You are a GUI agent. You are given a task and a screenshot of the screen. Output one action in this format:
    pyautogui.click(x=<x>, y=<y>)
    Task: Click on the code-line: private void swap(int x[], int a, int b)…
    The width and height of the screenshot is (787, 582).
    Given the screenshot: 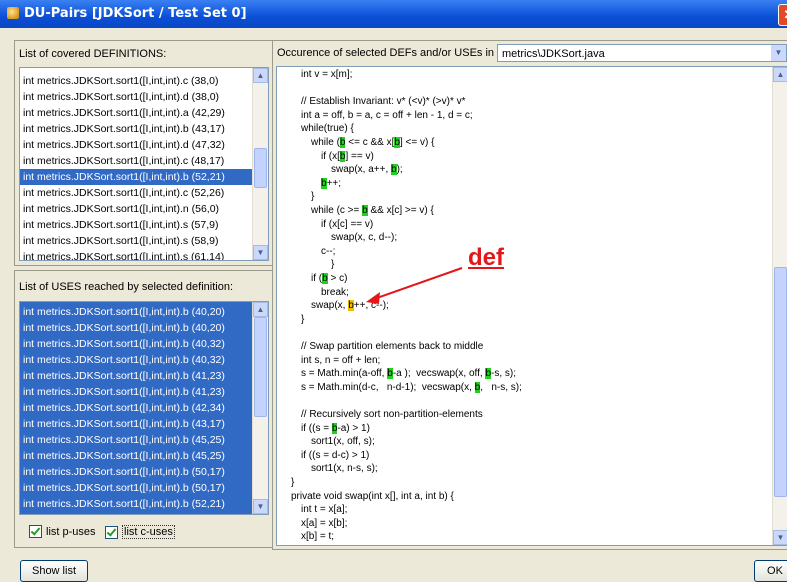 What is the action you would take?
    pyautogui.click(x=372, y=496)
    